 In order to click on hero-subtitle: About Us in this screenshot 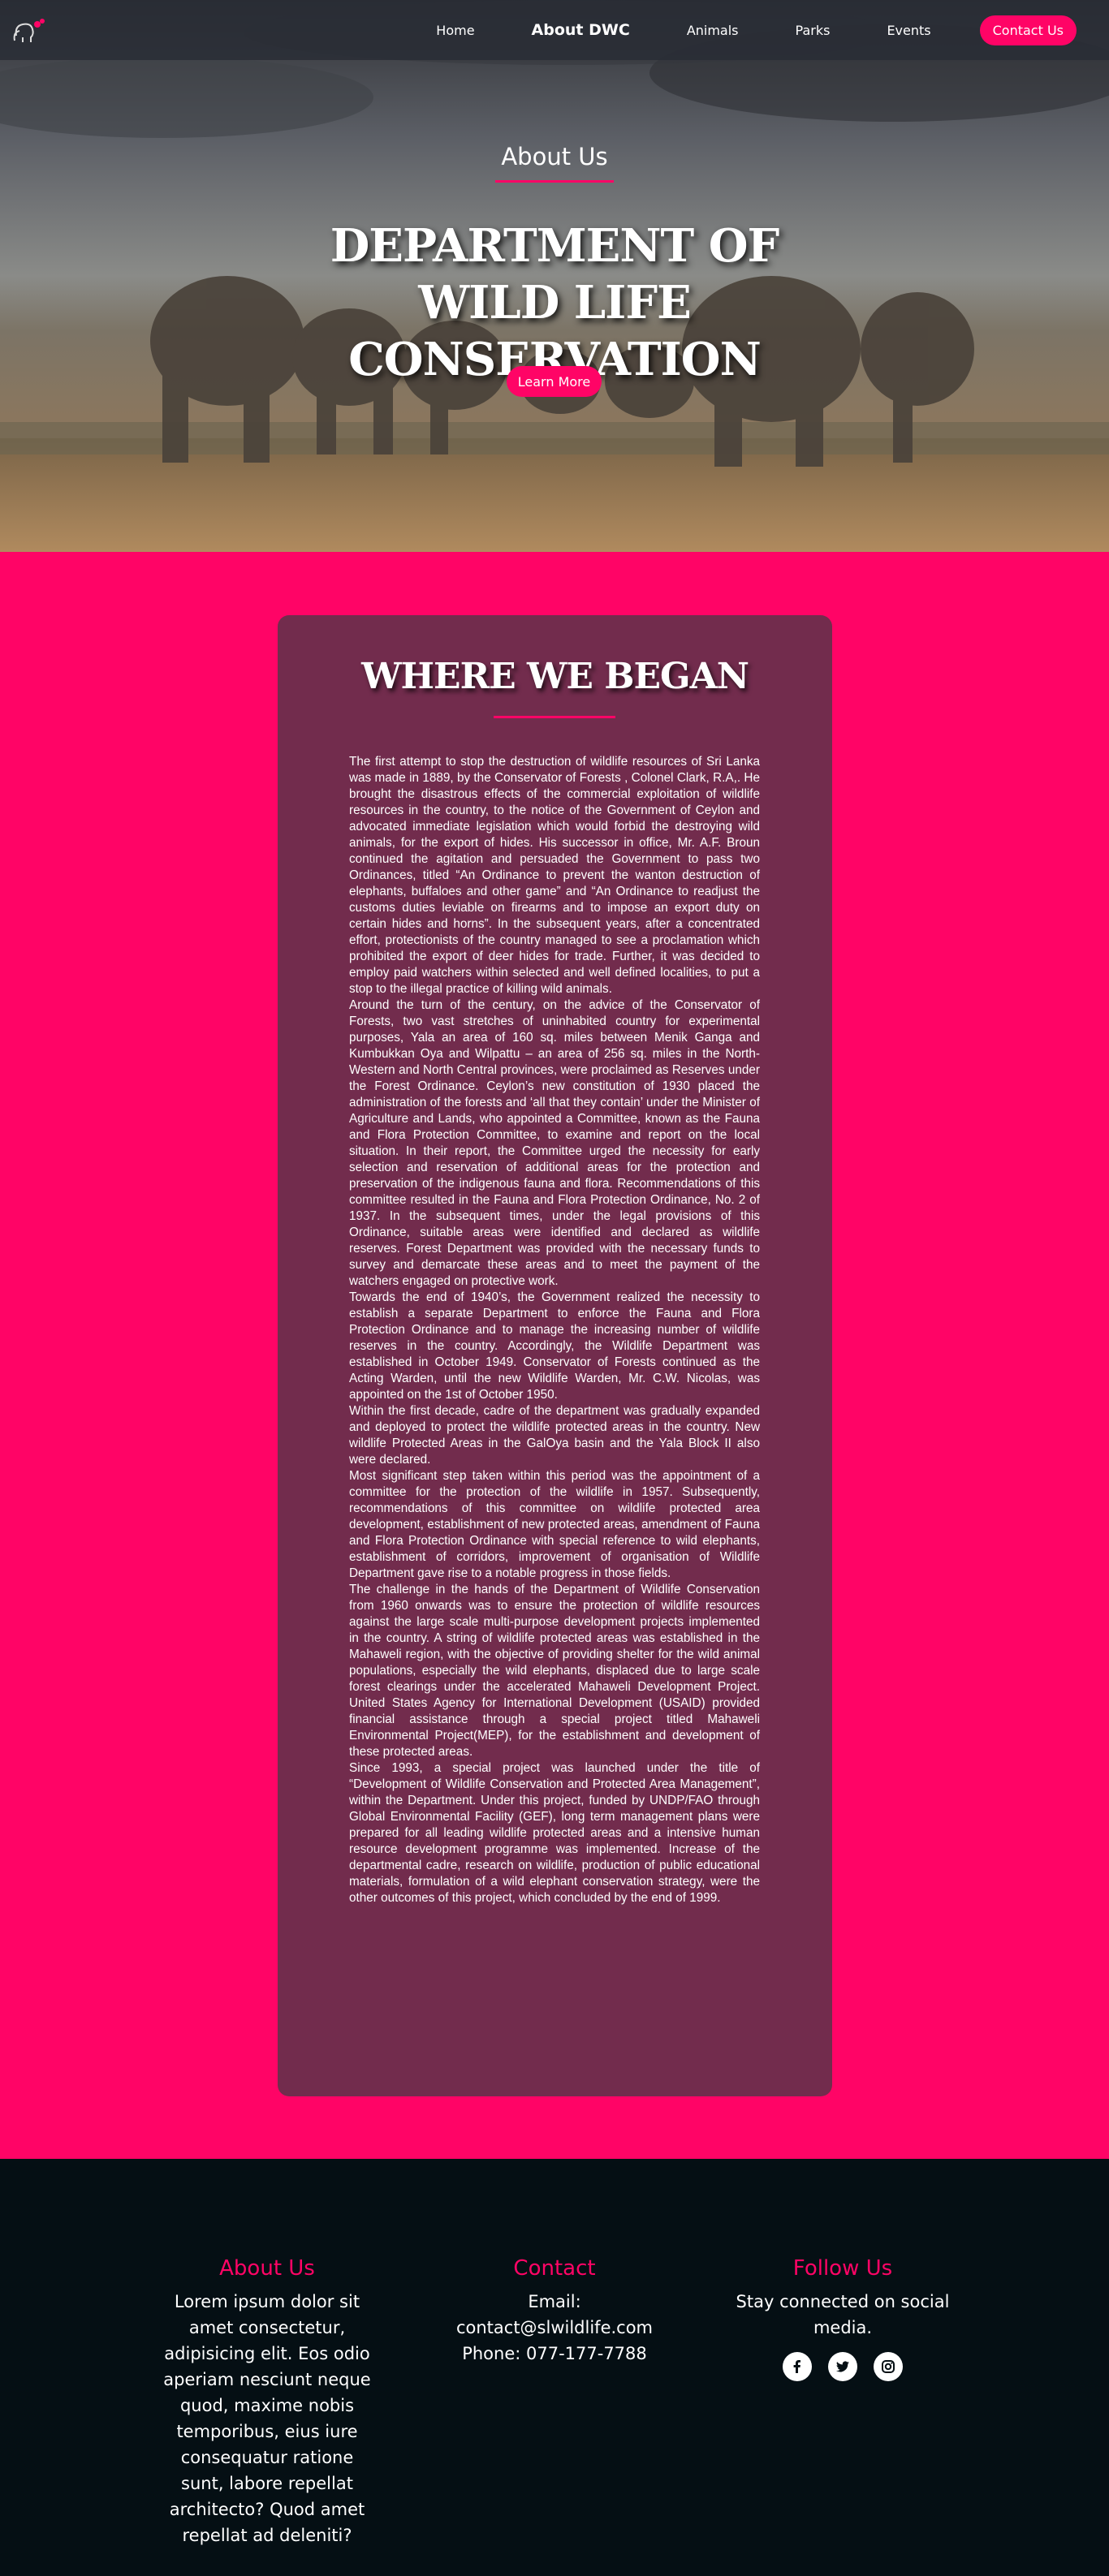, I will do `click(554, 156)`.